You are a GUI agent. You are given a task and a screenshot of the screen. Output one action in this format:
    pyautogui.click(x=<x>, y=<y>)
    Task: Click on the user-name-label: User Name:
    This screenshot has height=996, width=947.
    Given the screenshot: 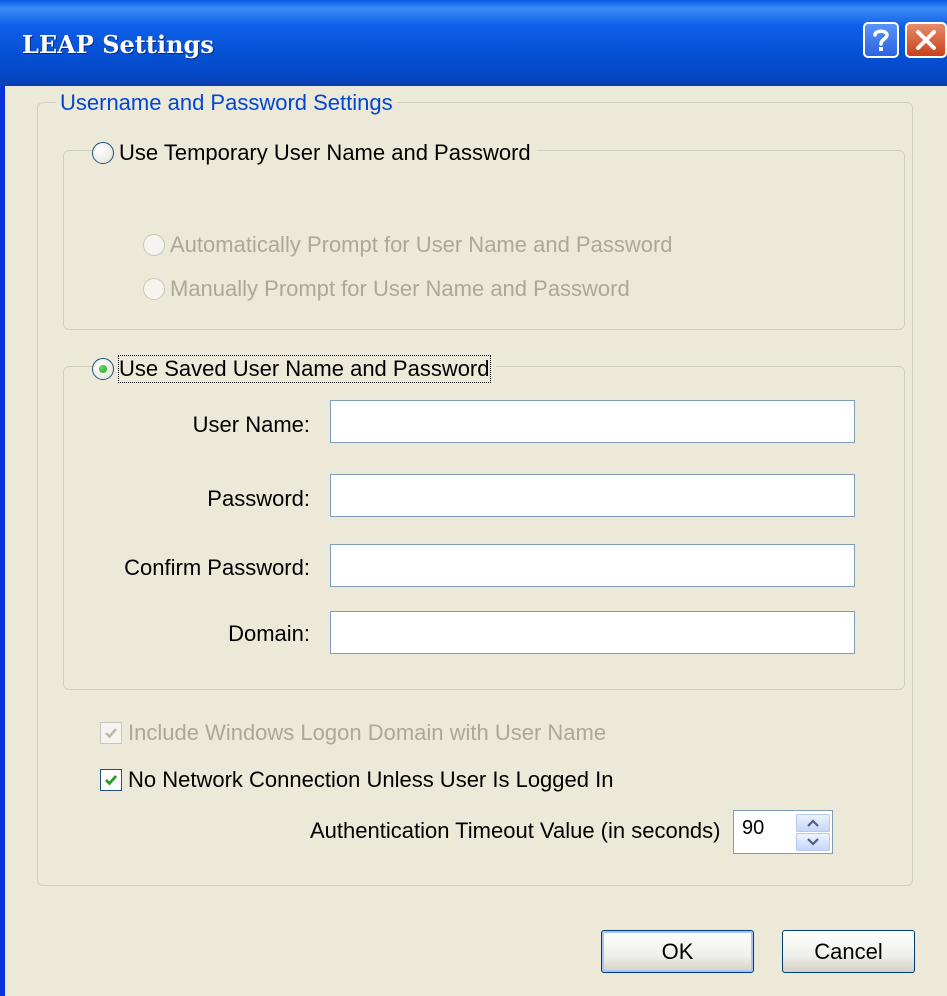 What is the action you would take?
    pyautogui.click(x=251, y=424)
    